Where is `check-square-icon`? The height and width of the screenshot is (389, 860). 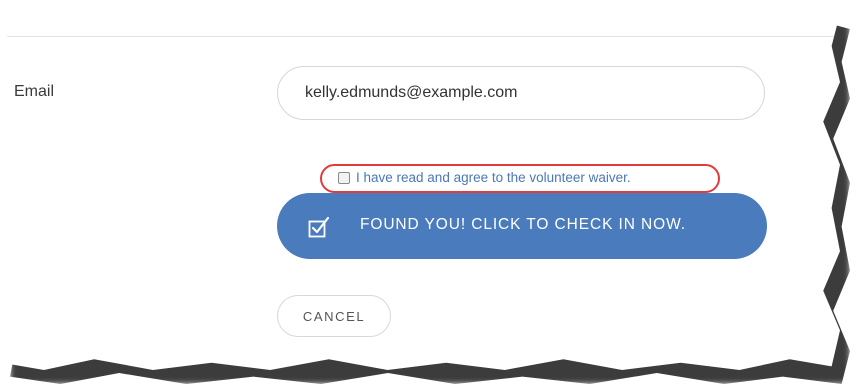 check-square-icon is located at coordinates (319, 227).